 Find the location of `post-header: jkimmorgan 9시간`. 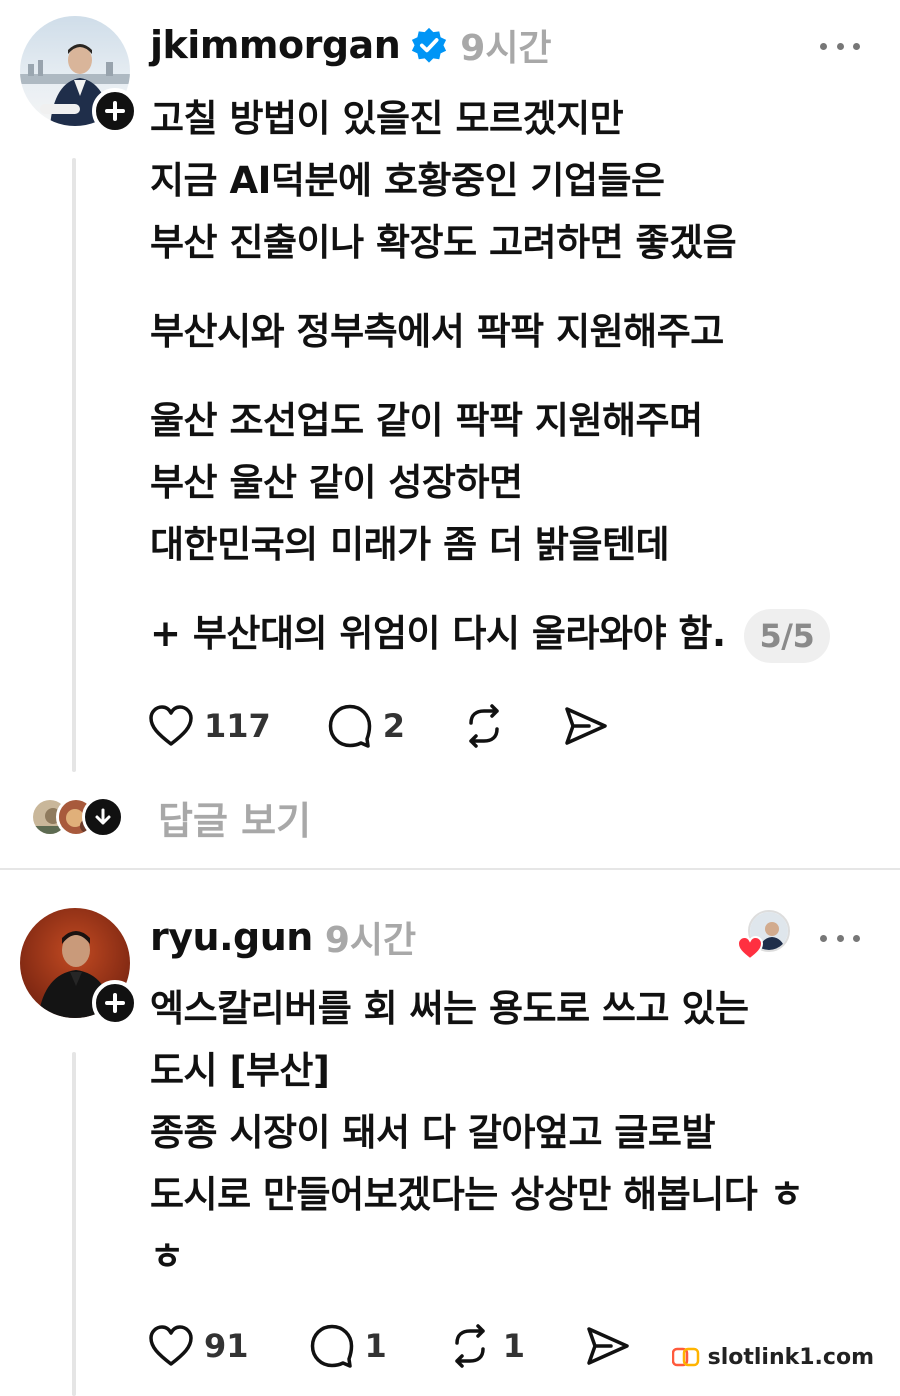

post-header: jkimmorgan 9시간 is located at coordinates (351, 45).